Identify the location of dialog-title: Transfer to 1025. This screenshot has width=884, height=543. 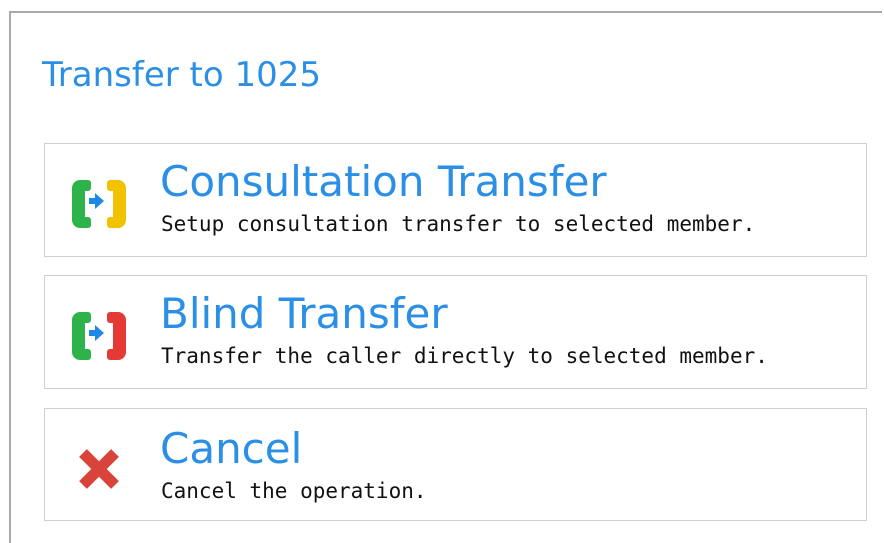
(181, 75).